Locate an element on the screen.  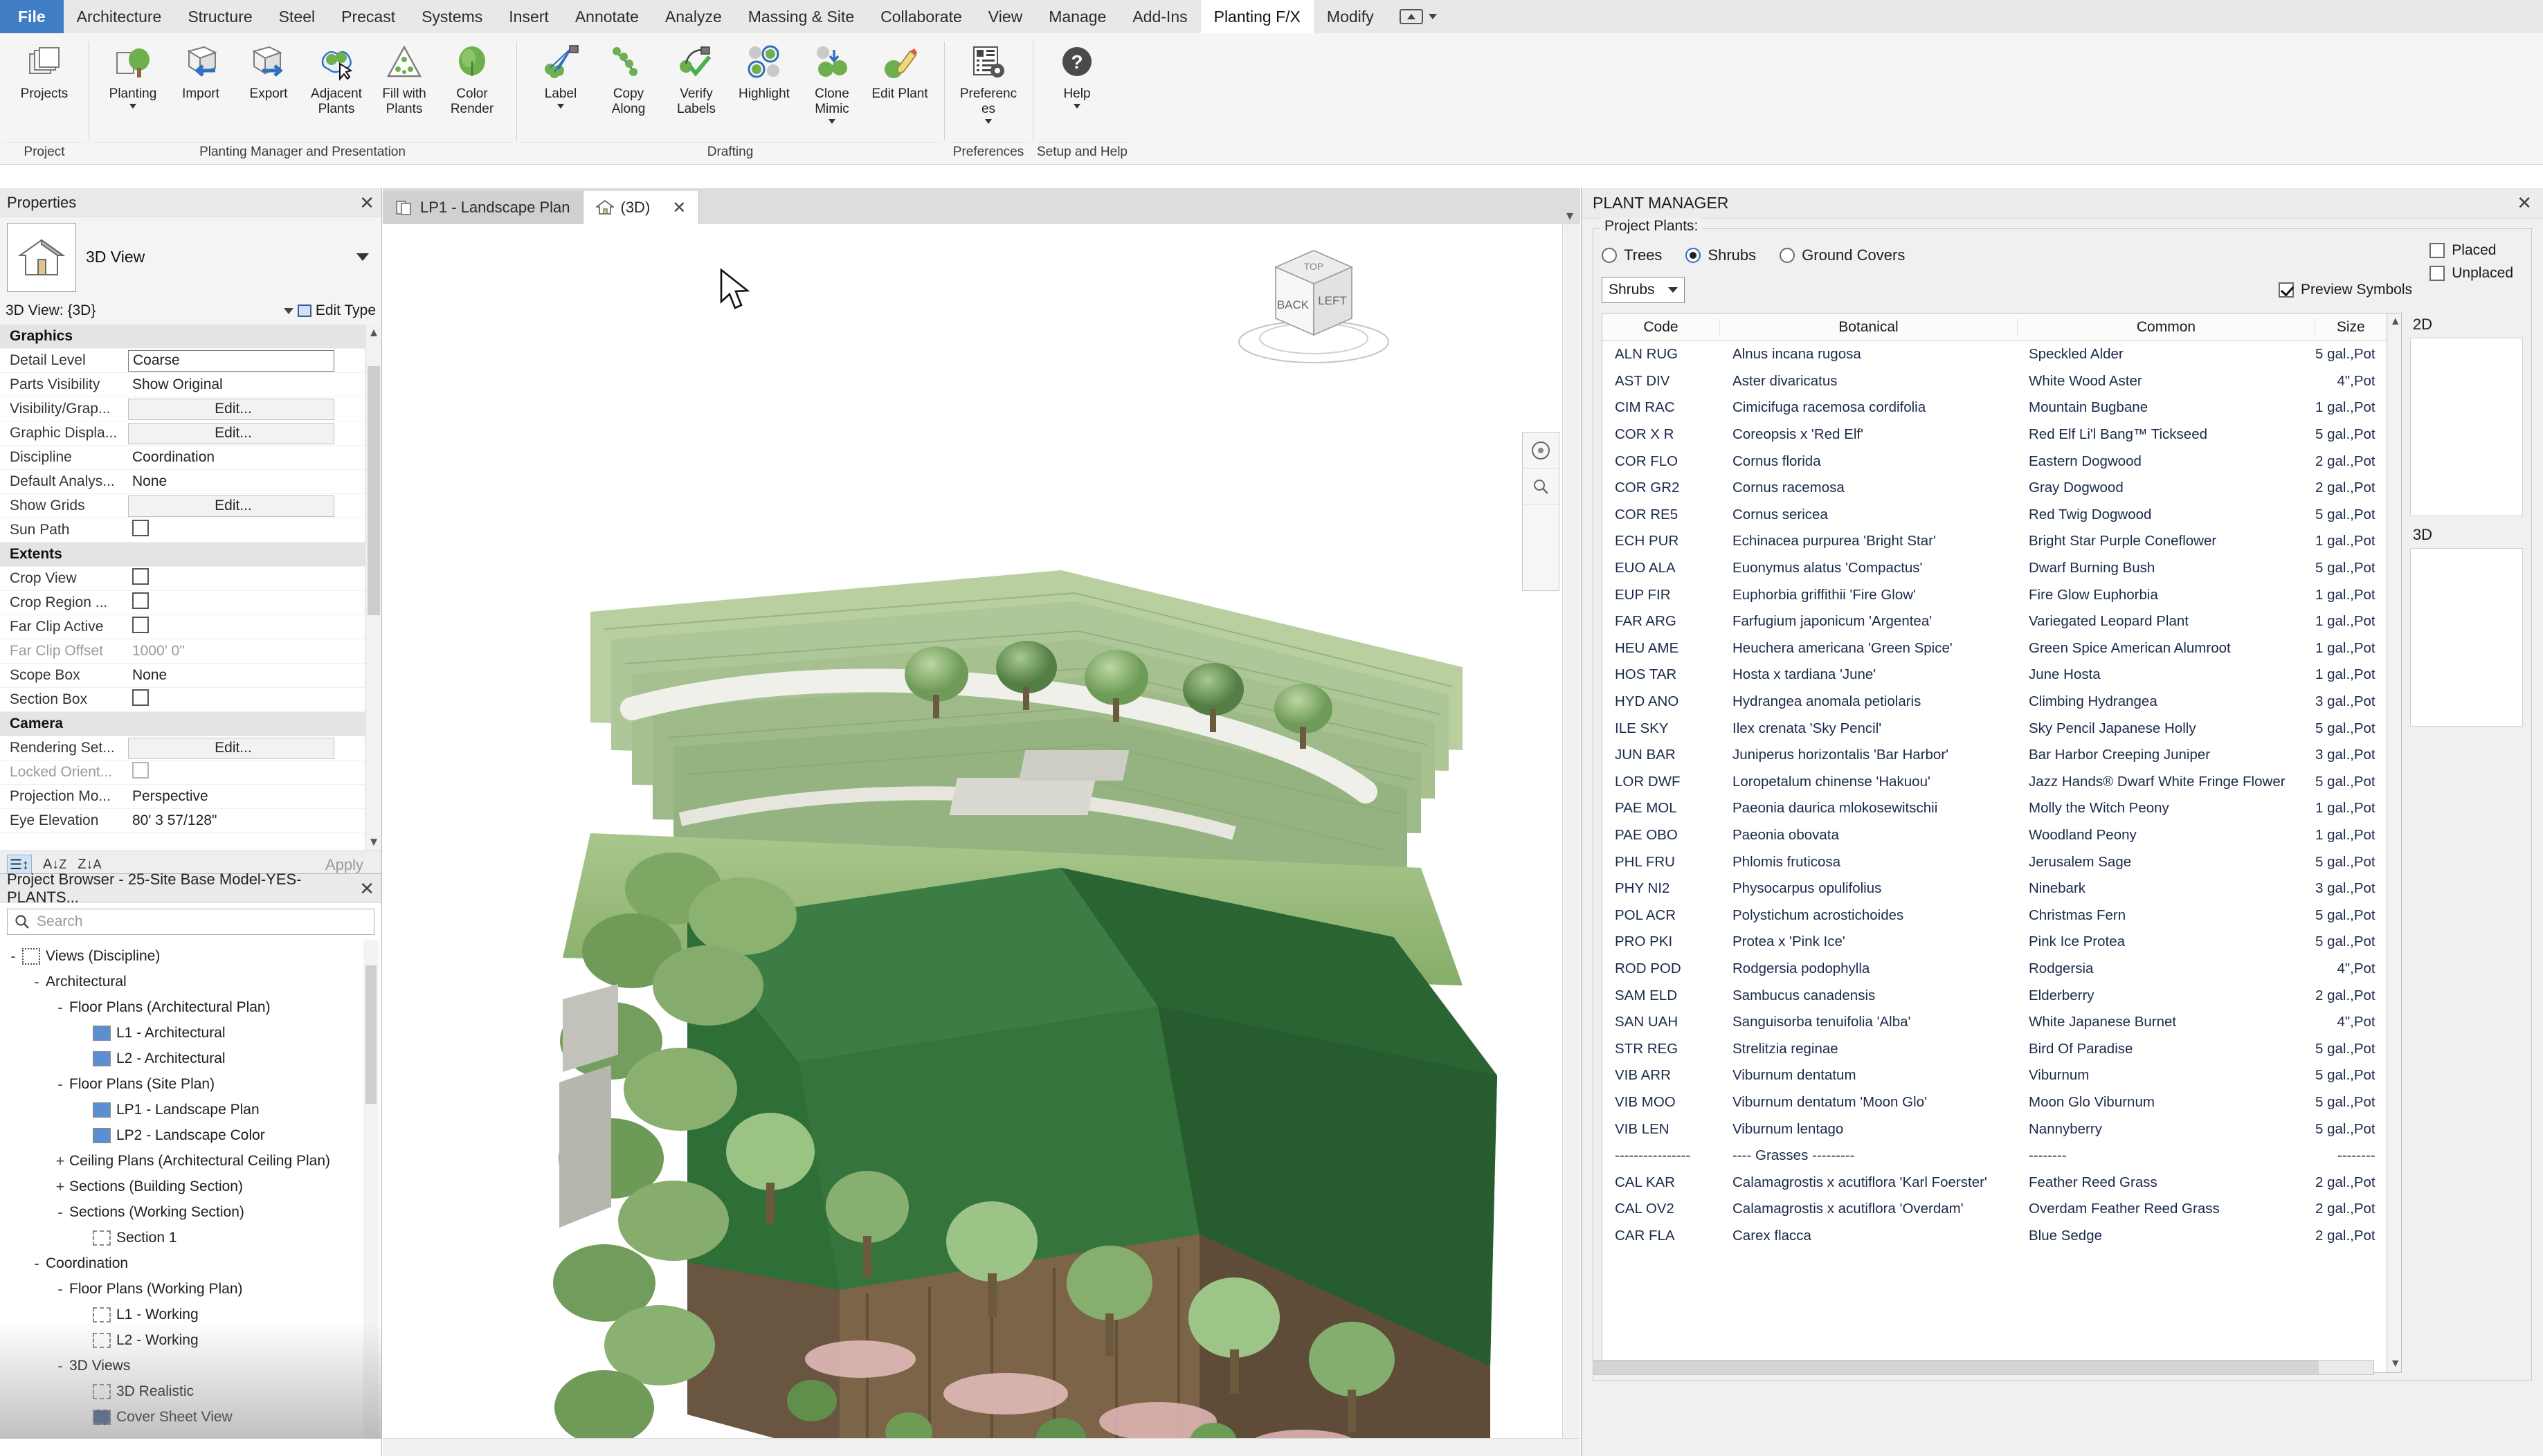
menu-tab-systems: Systems is located at coordinates (452, 16).